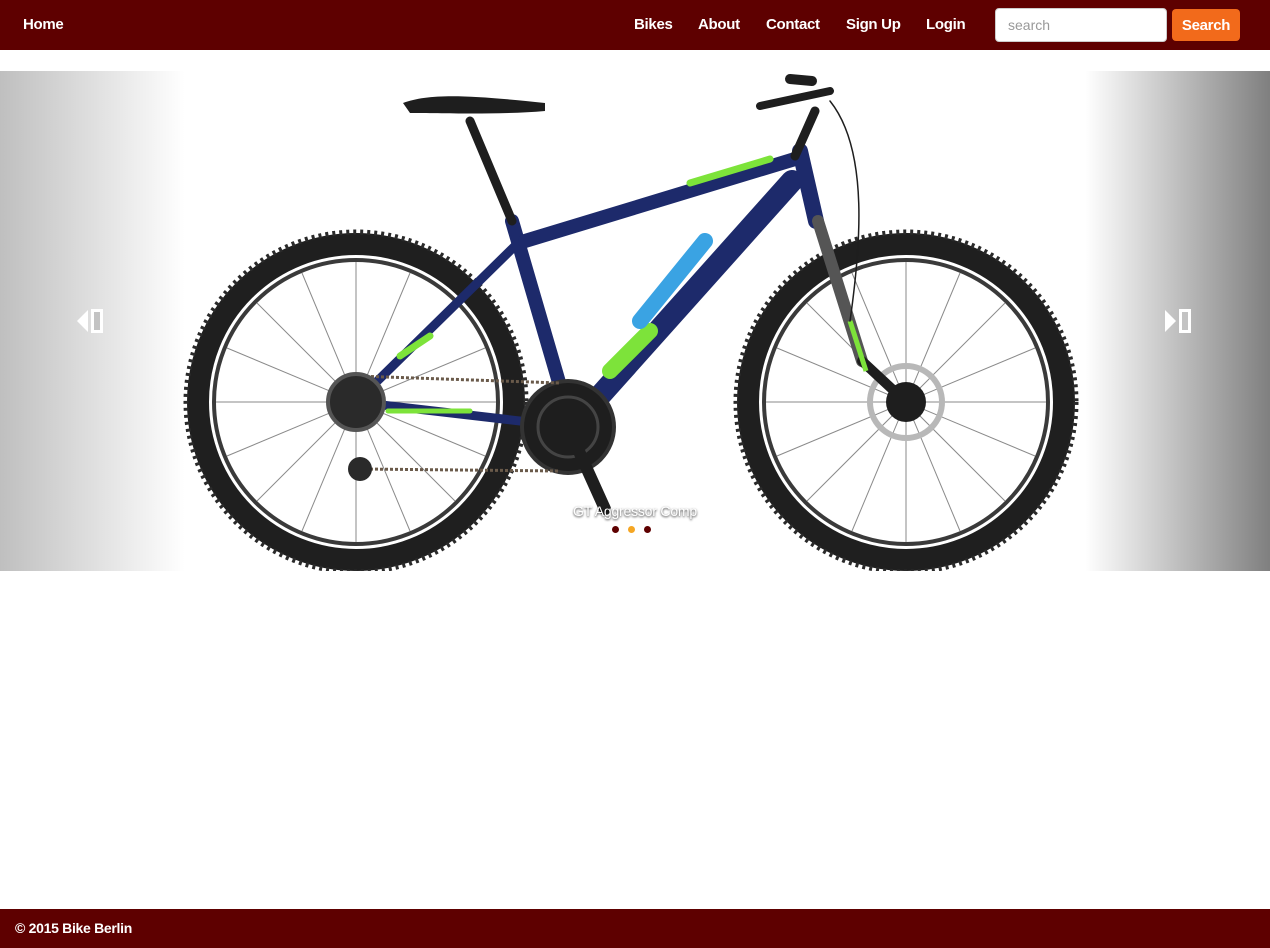  What do you see at coordinates (626, 443) in the screenshot?
I see `drivetrain` at bounding box center [626, 443].